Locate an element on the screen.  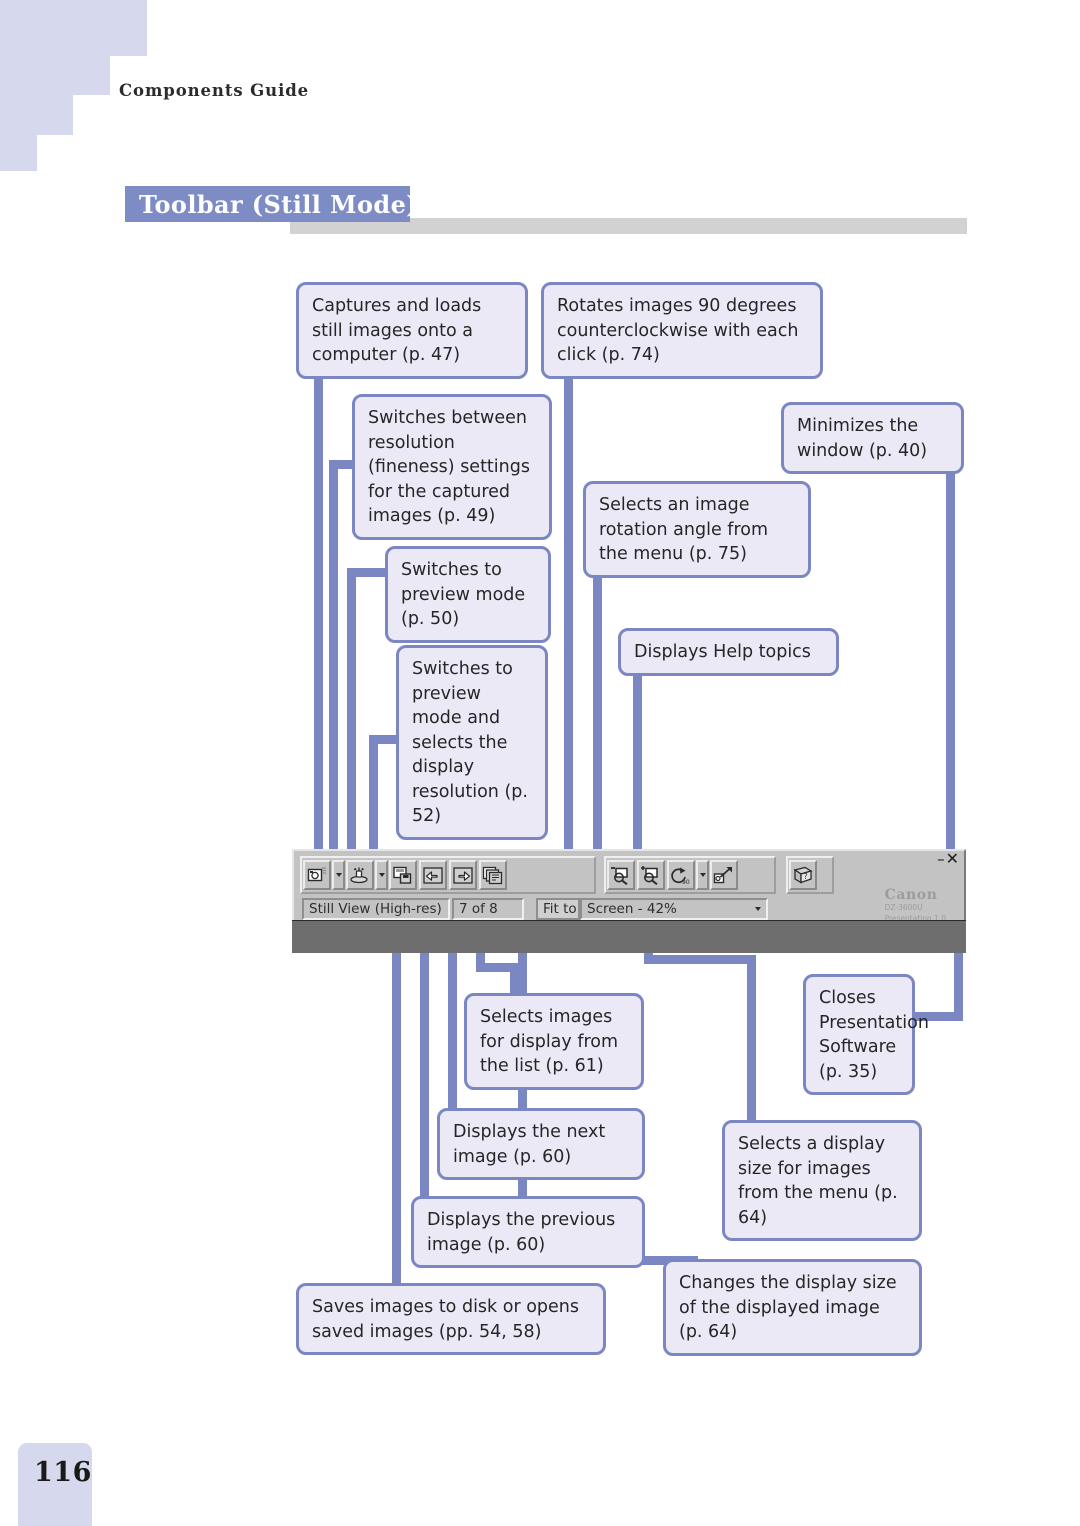
page-number: 116 is located at coordinates (63, 1472).